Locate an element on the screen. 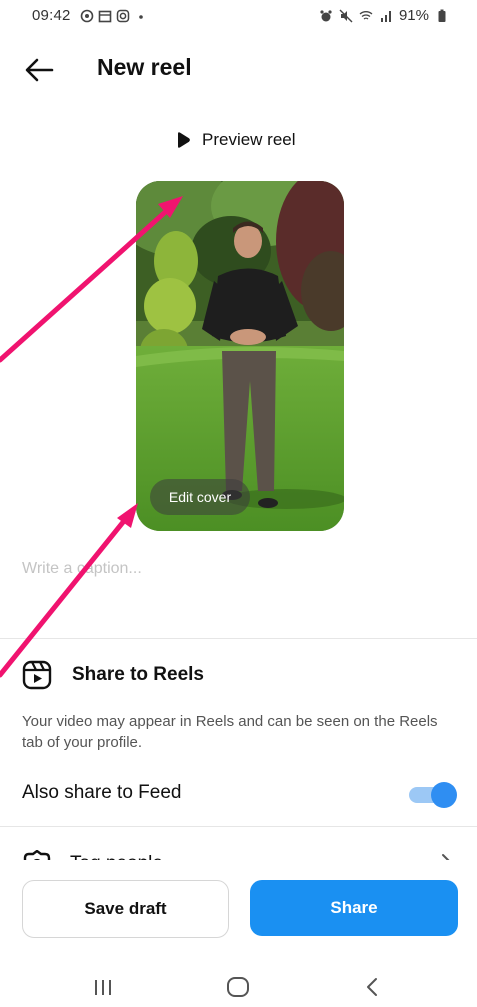 The width and height of the screenshot is (477, 1007). share-to-reels-header: Share to Reels is located at coordinates (113, 675).